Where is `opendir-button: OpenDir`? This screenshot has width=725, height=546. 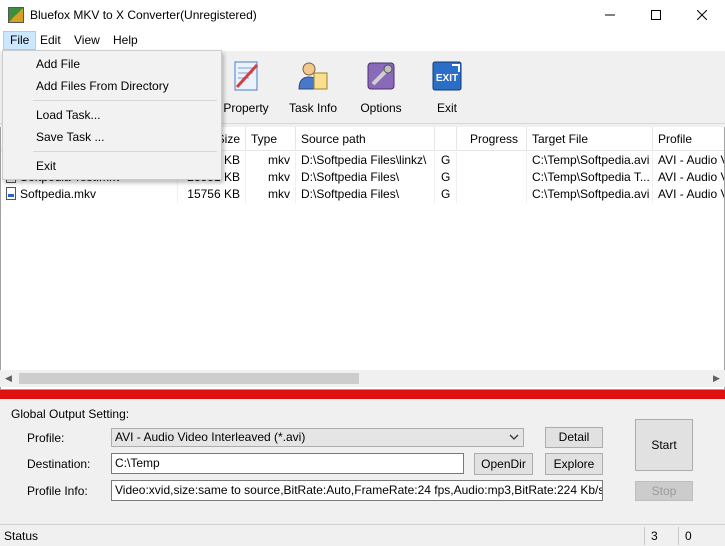
opendir-button: OpenDir is located at coordinates (503, 464).